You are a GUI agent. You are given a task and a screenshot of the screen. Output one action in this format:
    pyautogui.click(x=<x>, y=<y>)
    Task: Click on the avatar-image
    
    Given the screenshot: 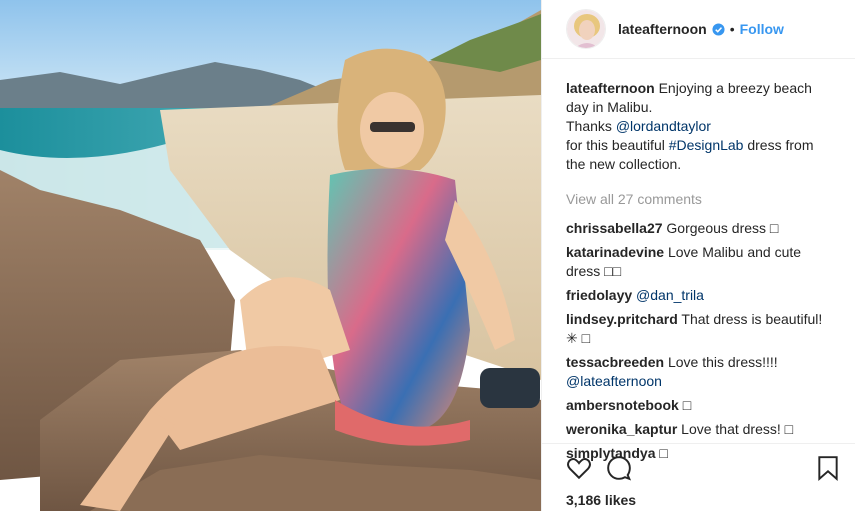 What is the action you would take?
    pyautogui.click(x=586, y=29)
    